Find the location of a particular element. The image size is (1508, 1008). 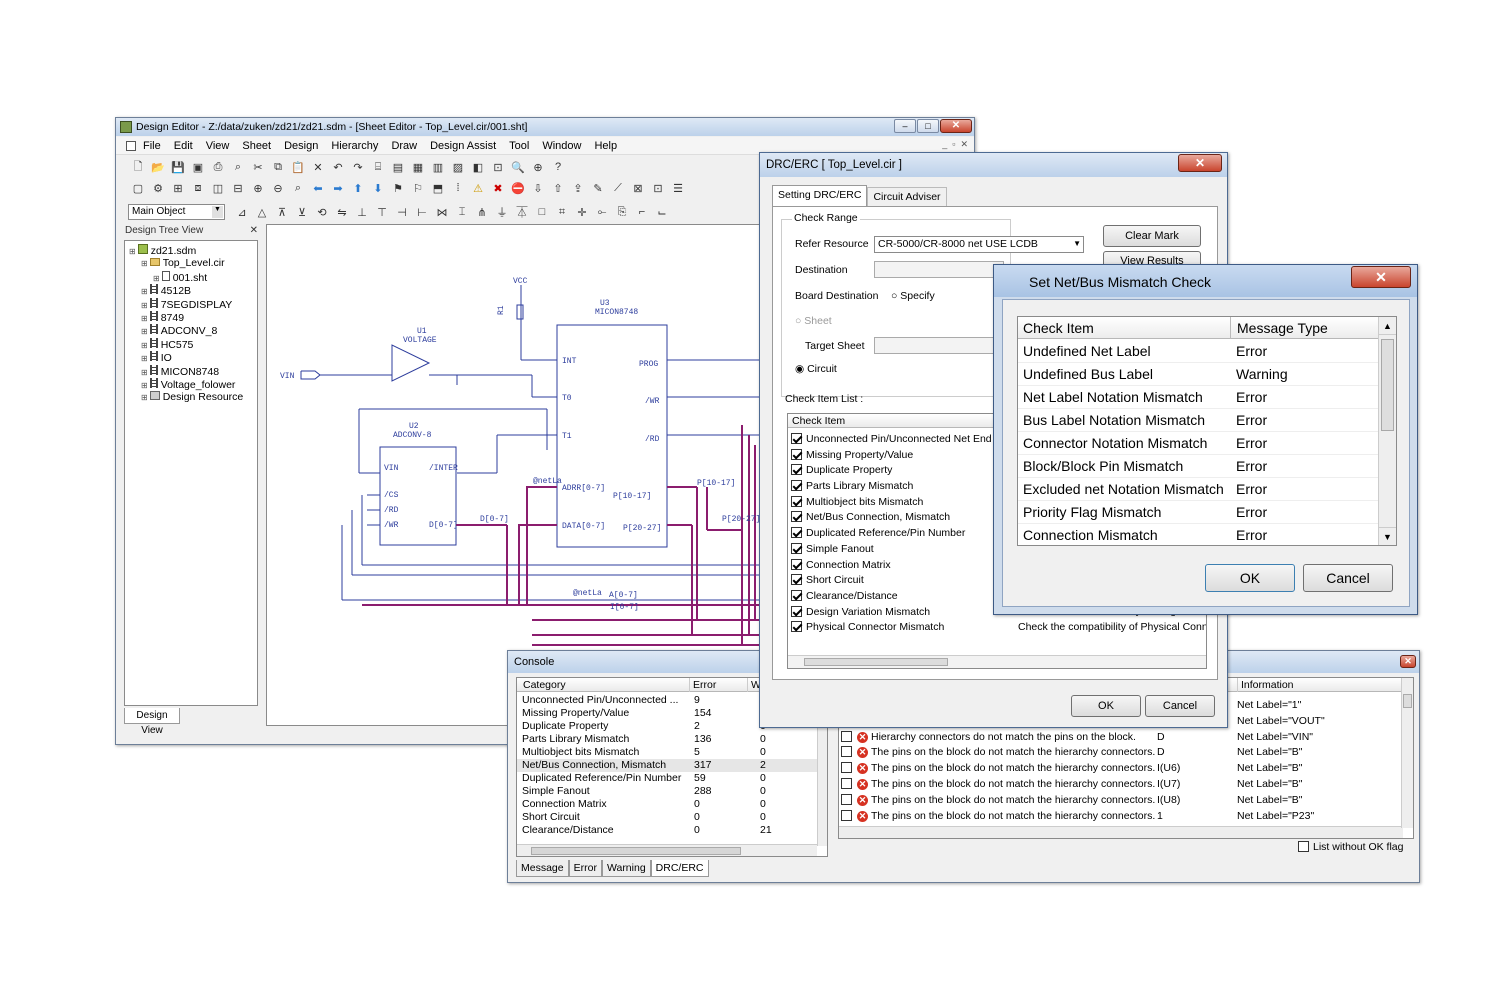

delete-icon: ✕ is located at coordinates (318, 167).